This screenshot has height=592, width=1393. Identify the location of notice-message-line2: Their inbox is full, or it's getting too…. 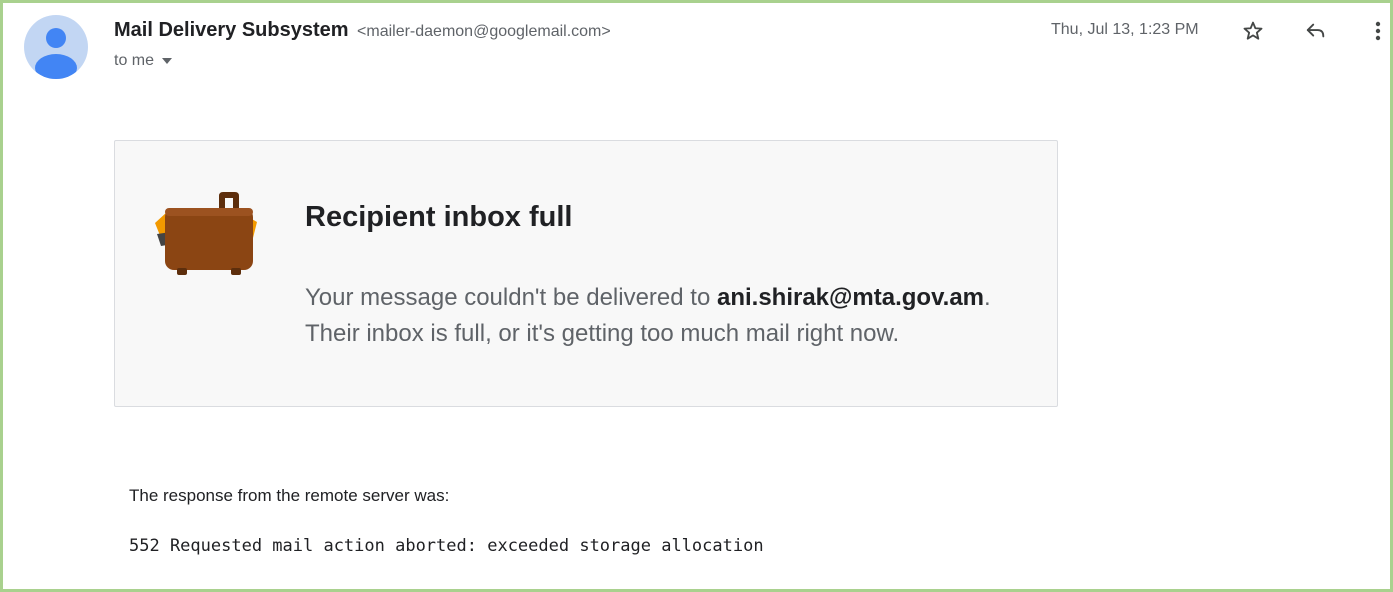
(602, 333).